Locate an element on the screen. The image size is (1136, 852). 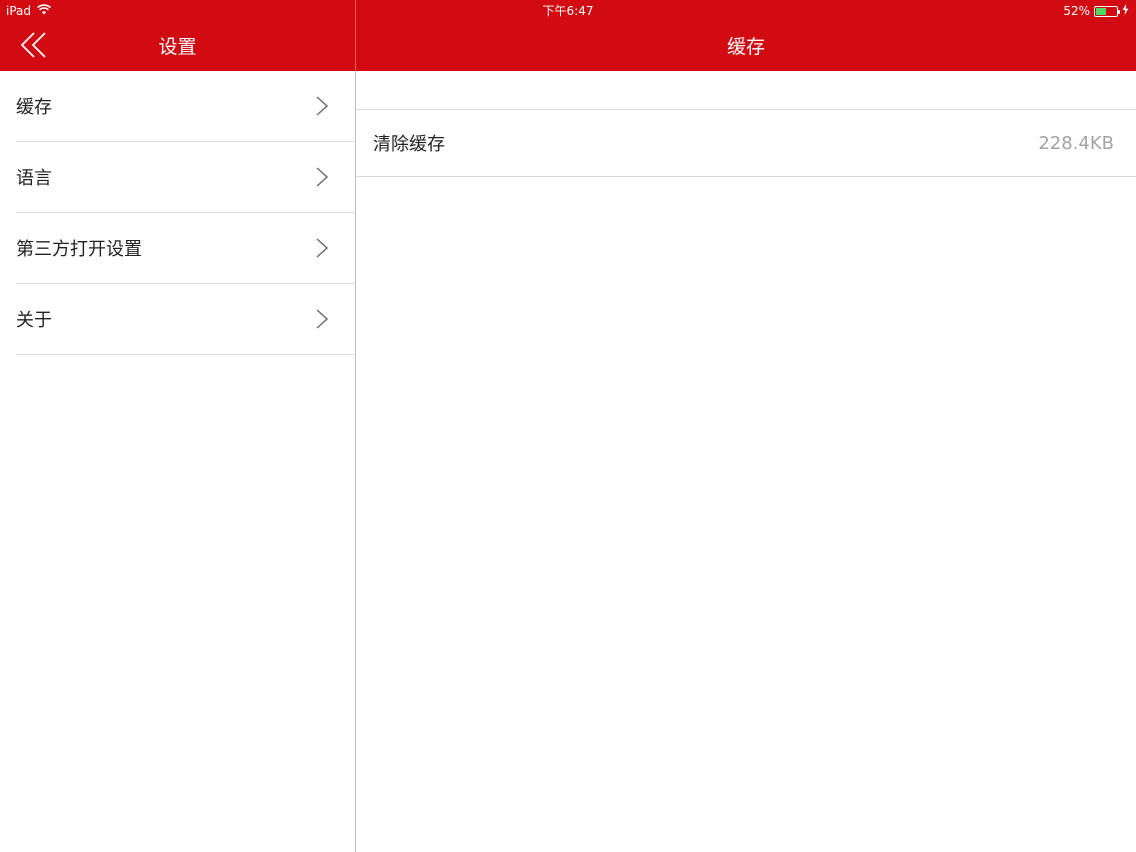
charging-bolt-icon is located at coordinates (1125, 11).